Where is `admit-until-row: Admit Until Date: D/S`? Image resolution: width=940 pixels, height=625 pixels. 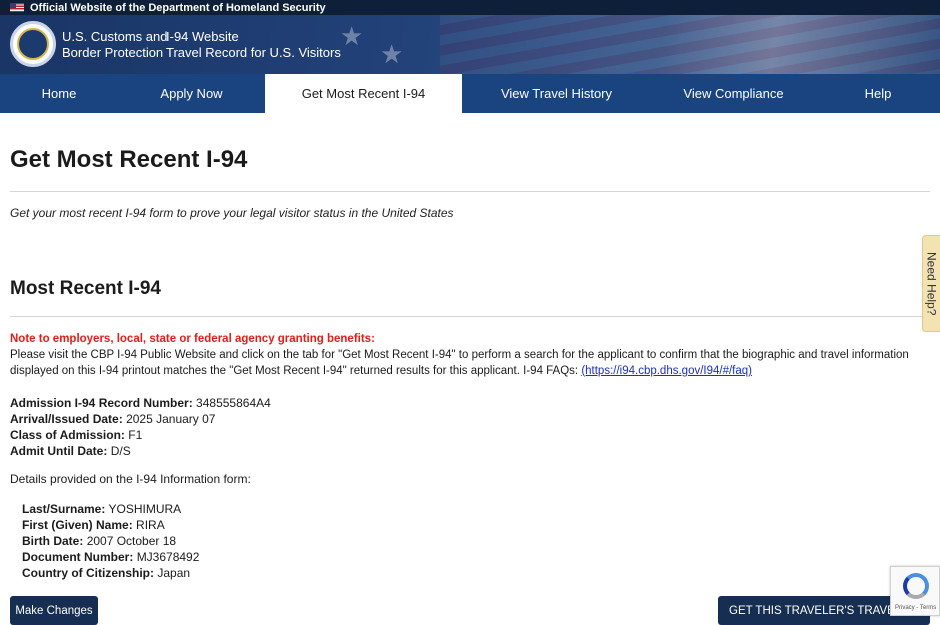
admit-until-row: Admit Until Date: D/S is located at coordinates (70, 451).